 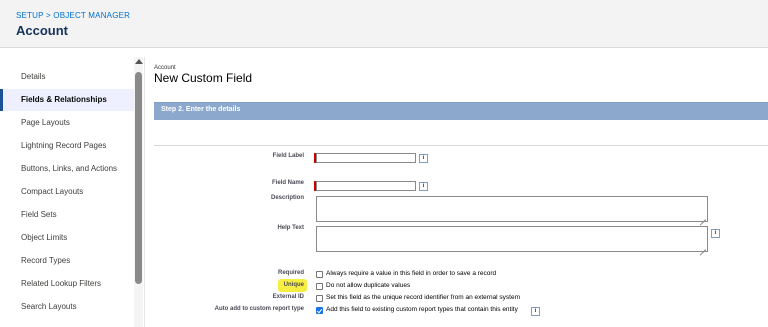 What do you see at coordinates (201, 109) in the screenshot?
I see `step-title: Step 2. Enter the details` at bounding box center [201, 109].